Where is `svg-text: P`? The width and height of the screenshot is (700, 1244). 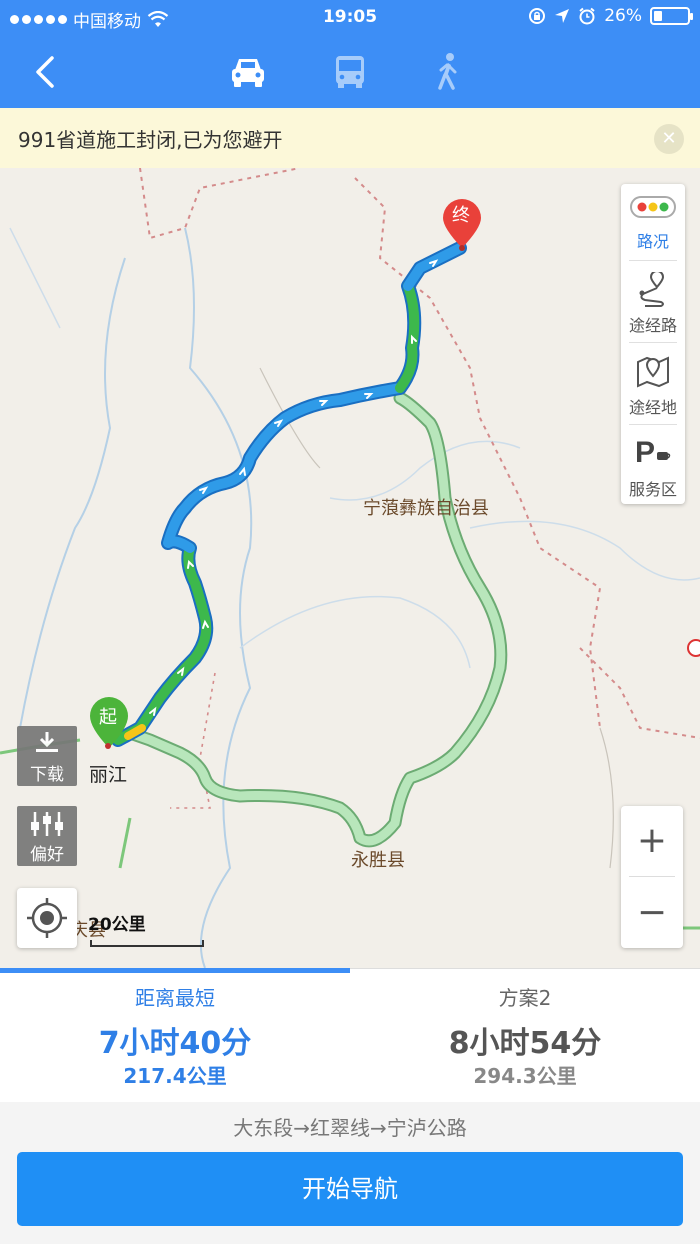 svg-text: P is located at coordinates (645, 452).